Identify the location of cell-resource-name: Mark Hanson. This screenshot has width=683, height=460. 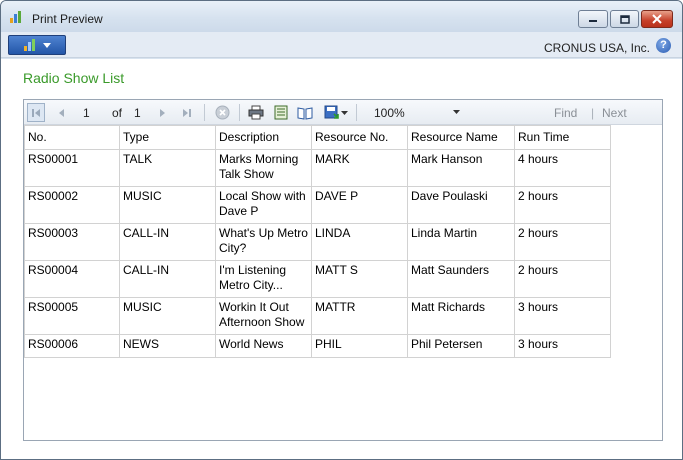
(461, 168).